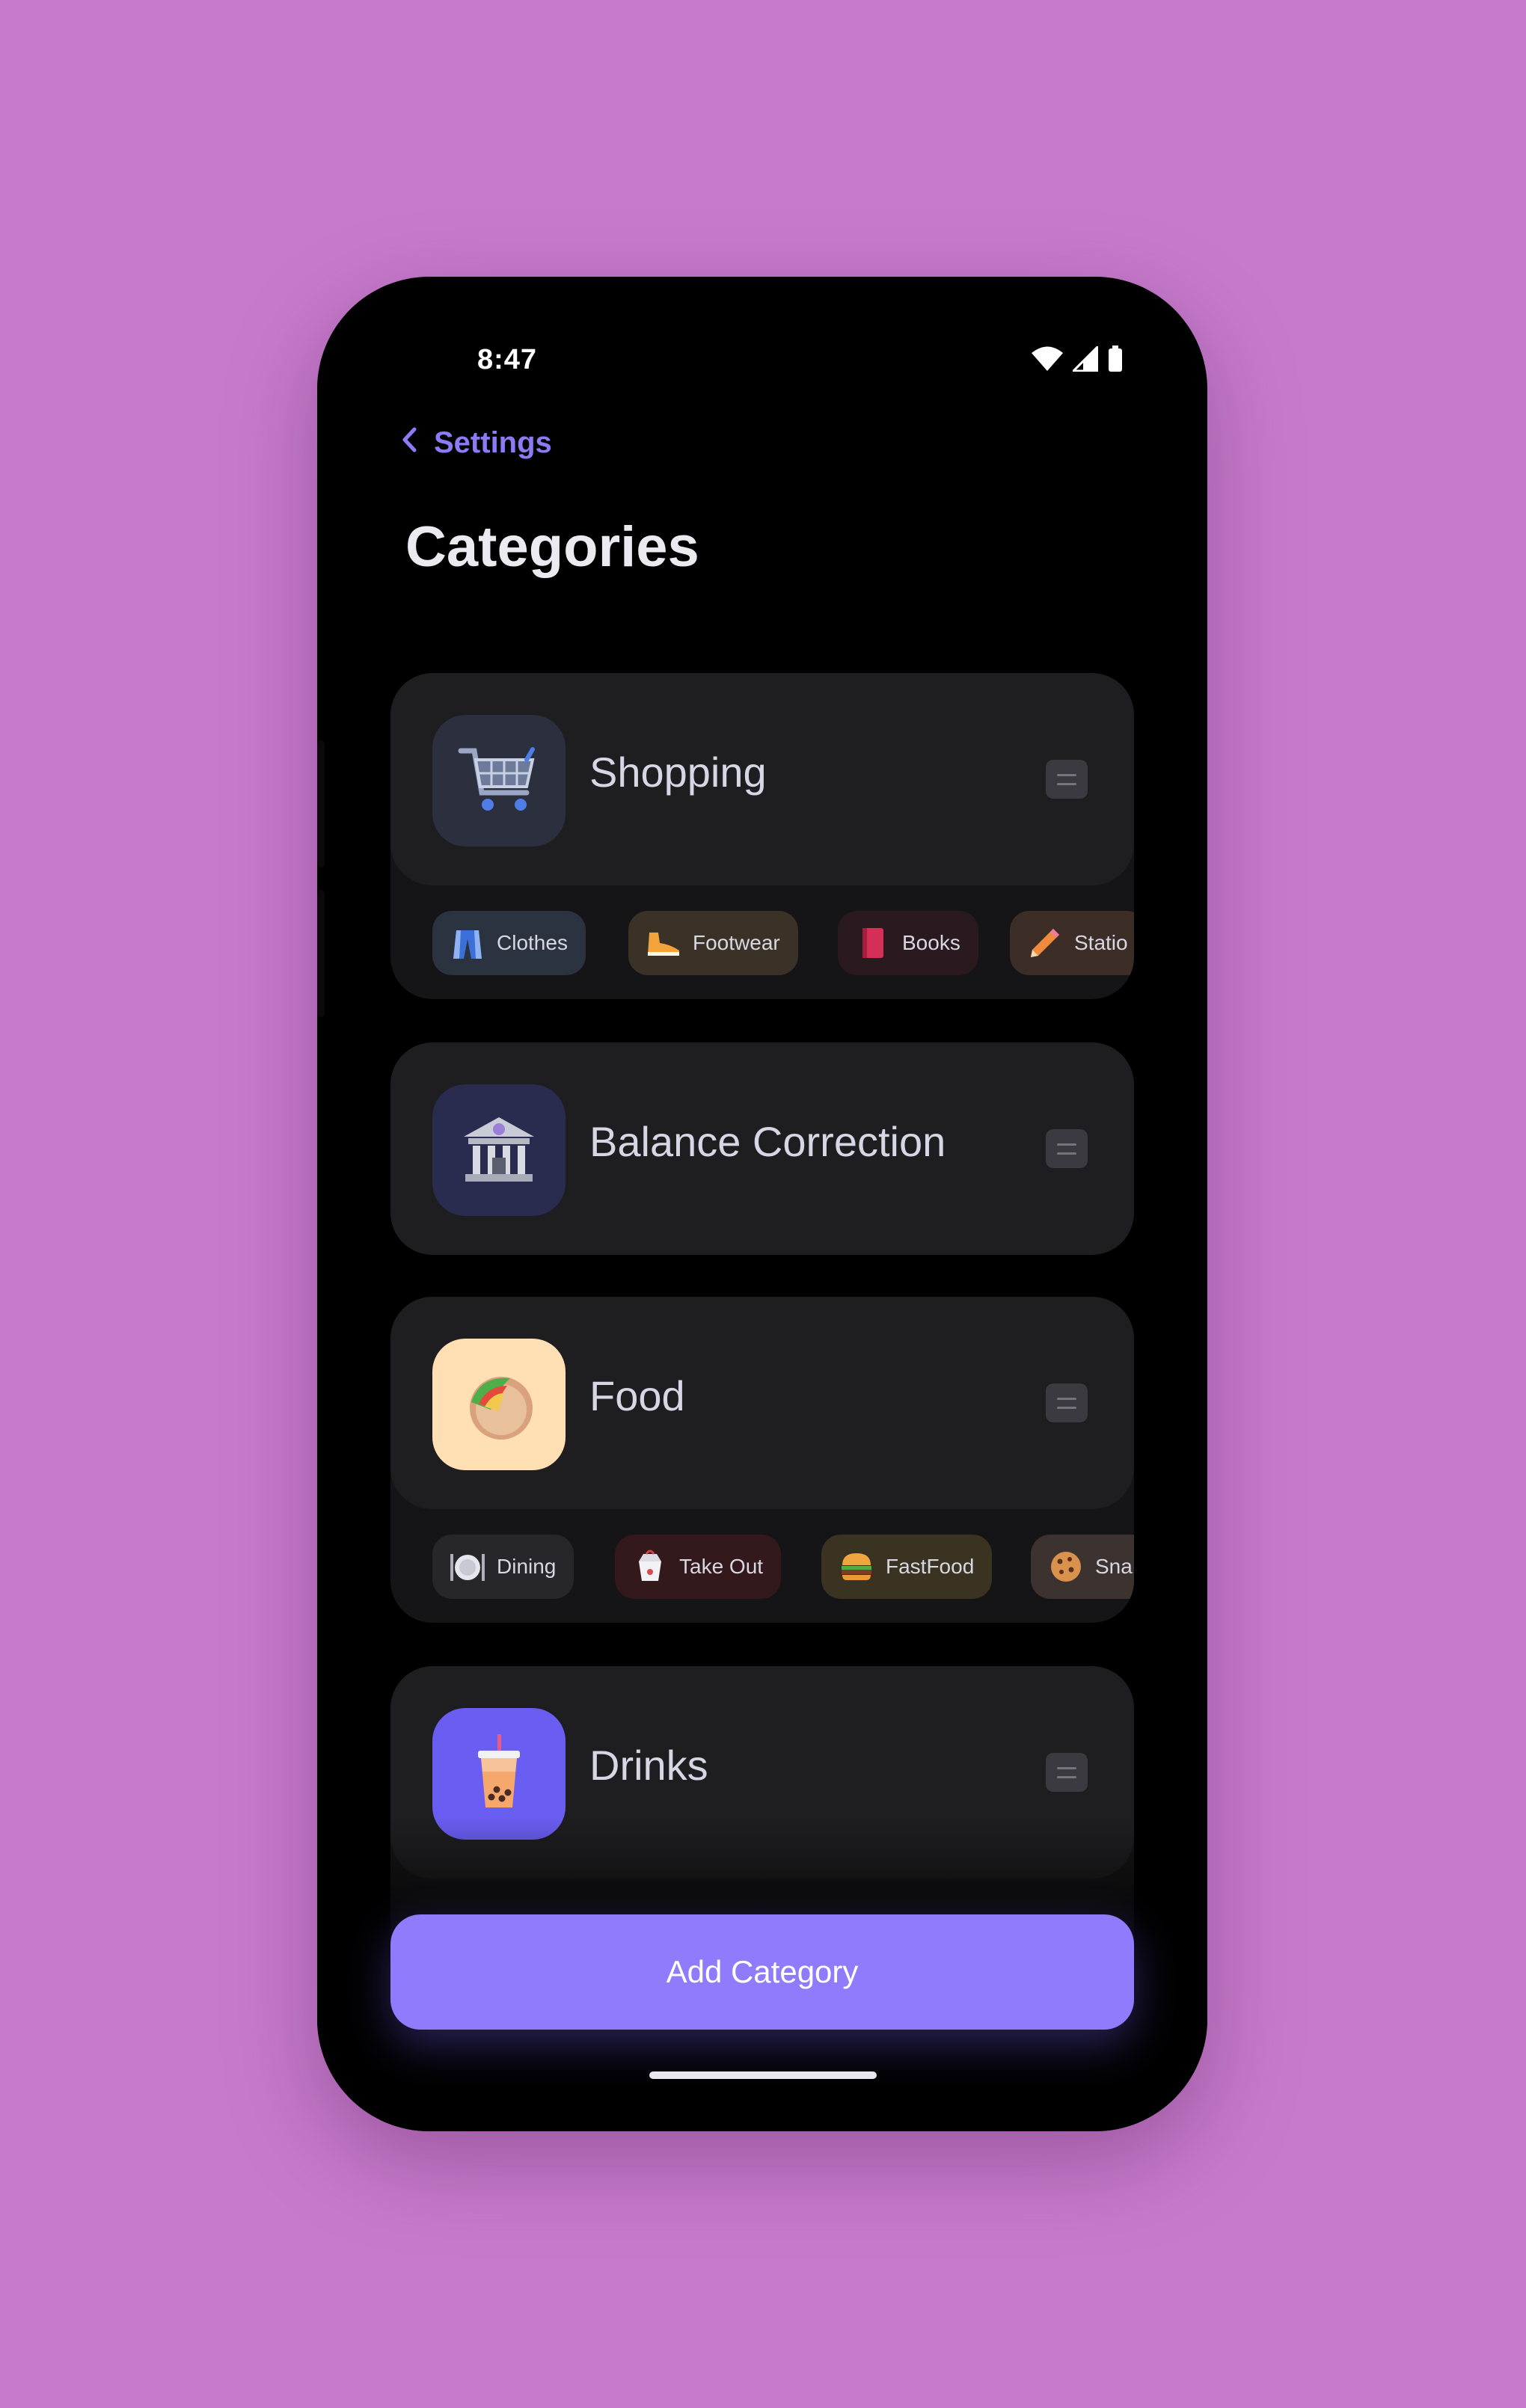 The image size is (1526, 2408). I want to click on shopping-cart-icon, so click(499, 781).